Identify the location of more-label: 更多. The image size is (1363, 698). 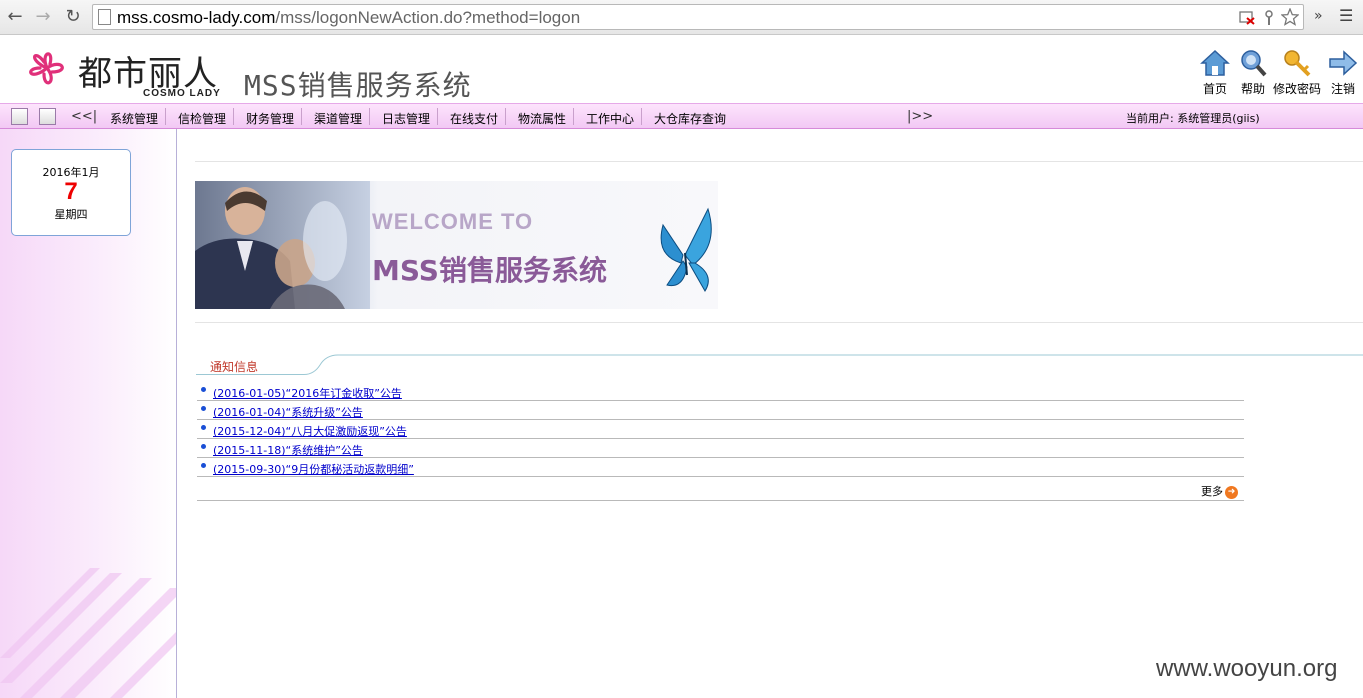
(1212, 491).